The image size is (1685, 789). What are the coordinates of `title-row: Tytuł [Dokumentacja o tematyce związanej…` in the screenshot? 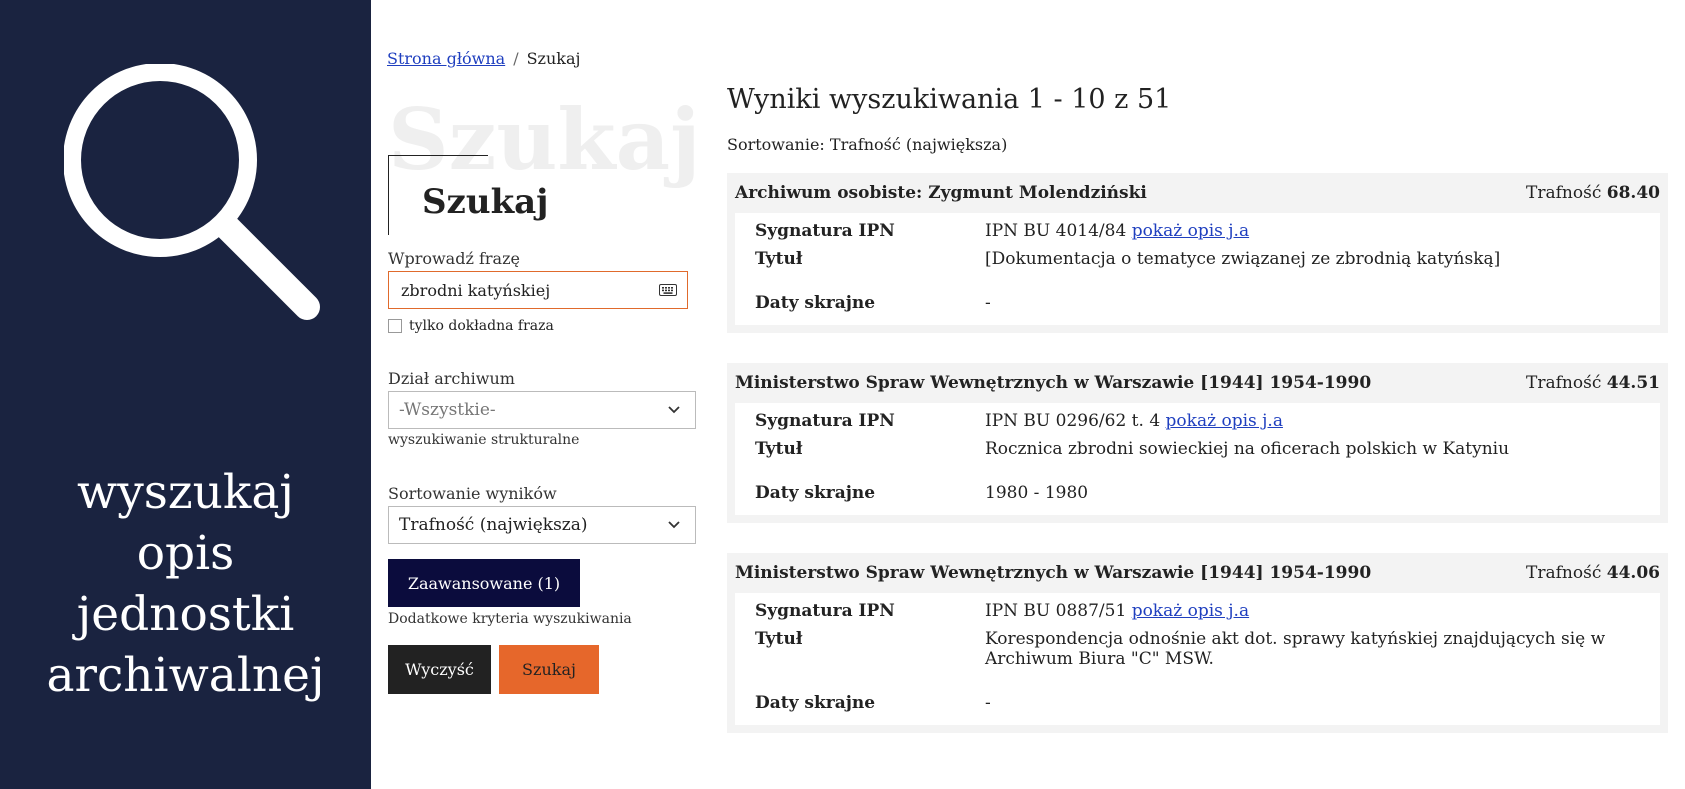 It's located at (1197, 259).